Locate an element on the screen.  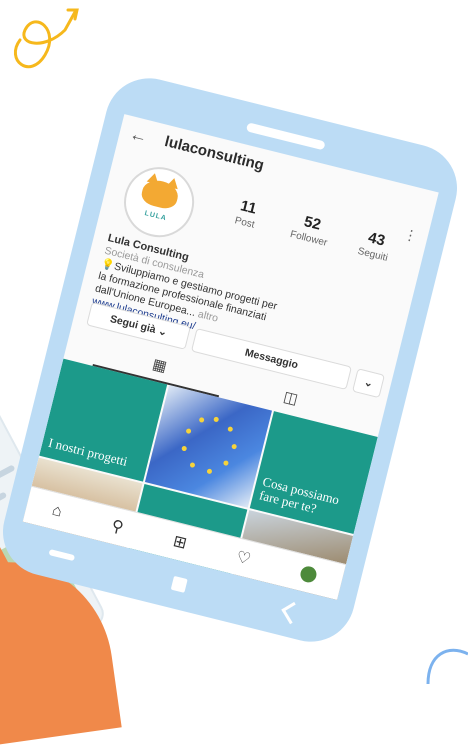
heart-icon: ♡ is located at coordinates (243, 558).